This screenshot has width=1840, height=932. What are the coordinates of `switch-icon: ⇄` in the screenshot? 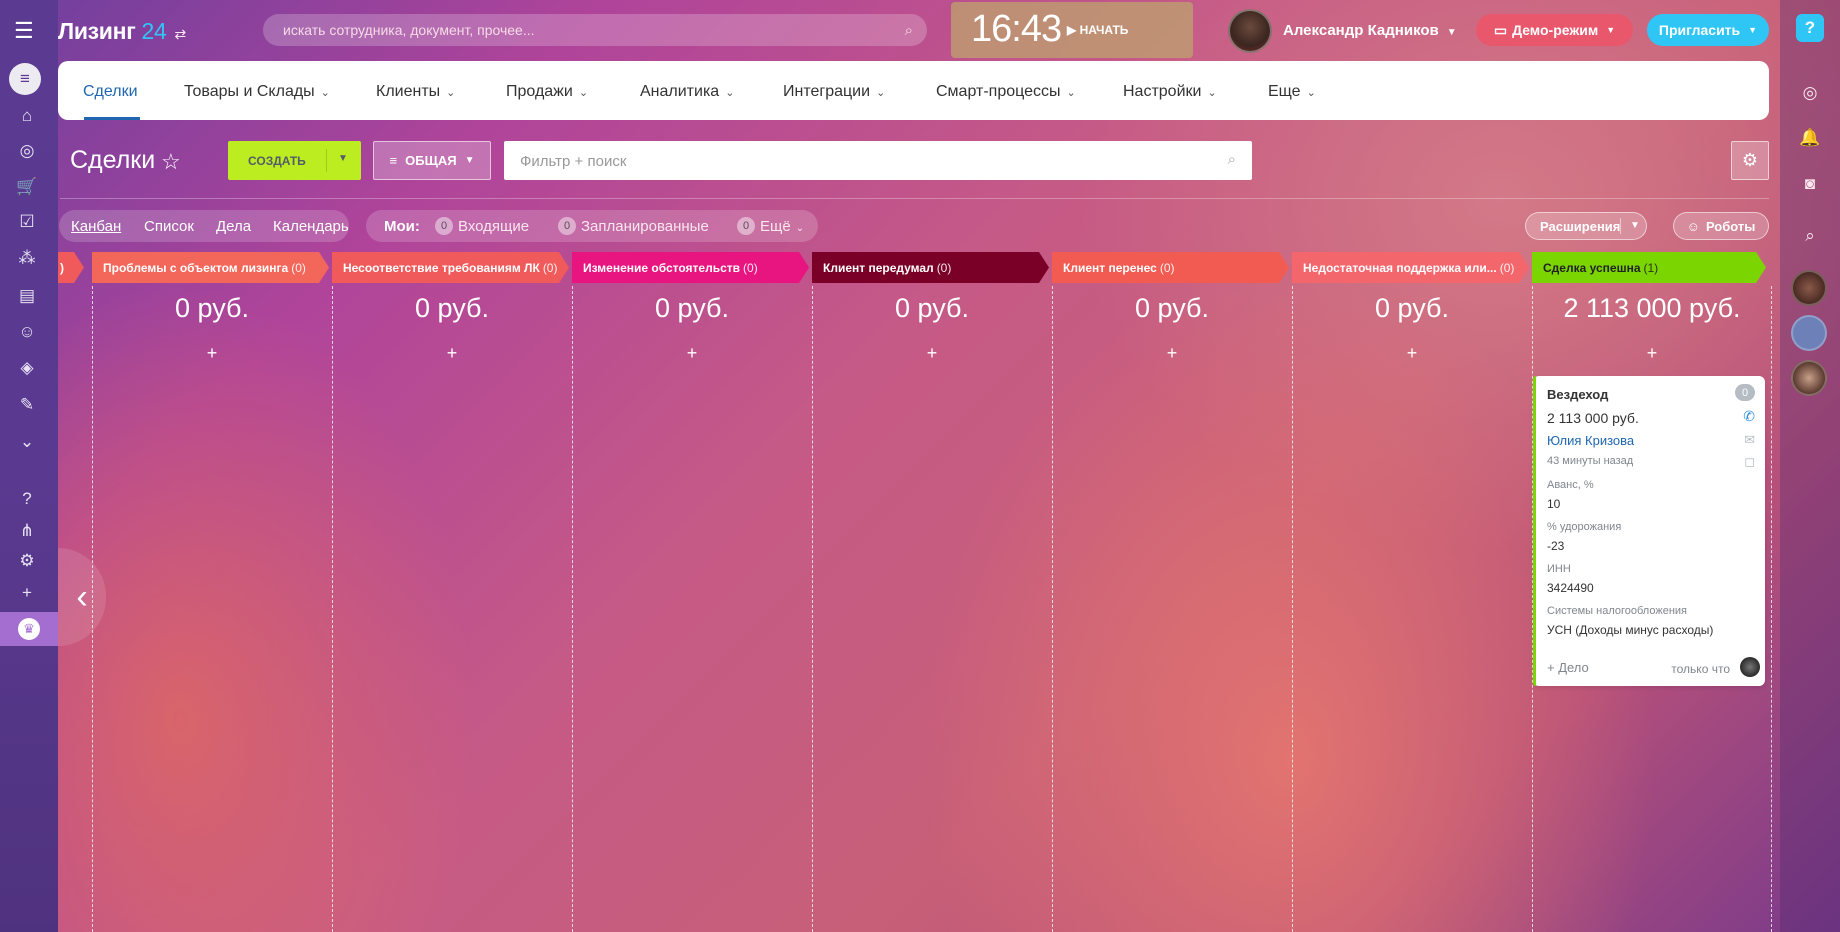 It's located at (181, 34).